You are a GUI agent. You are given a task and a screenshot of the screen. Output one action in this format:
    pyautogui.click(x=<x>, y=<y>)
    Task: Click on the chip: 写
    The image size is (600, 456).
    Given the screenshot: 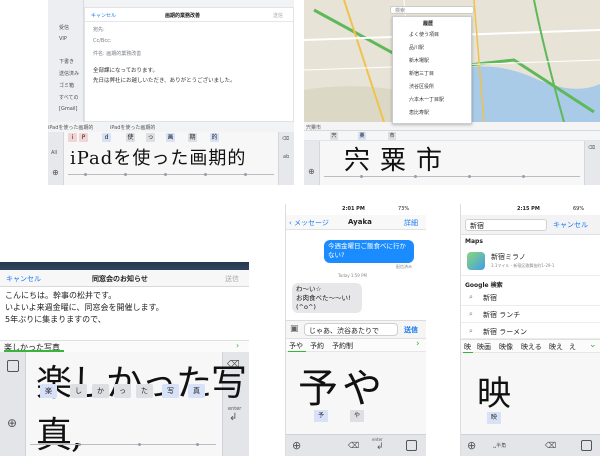 What is the action you would take?
    pyautogui.click(x=170, y=391)
    